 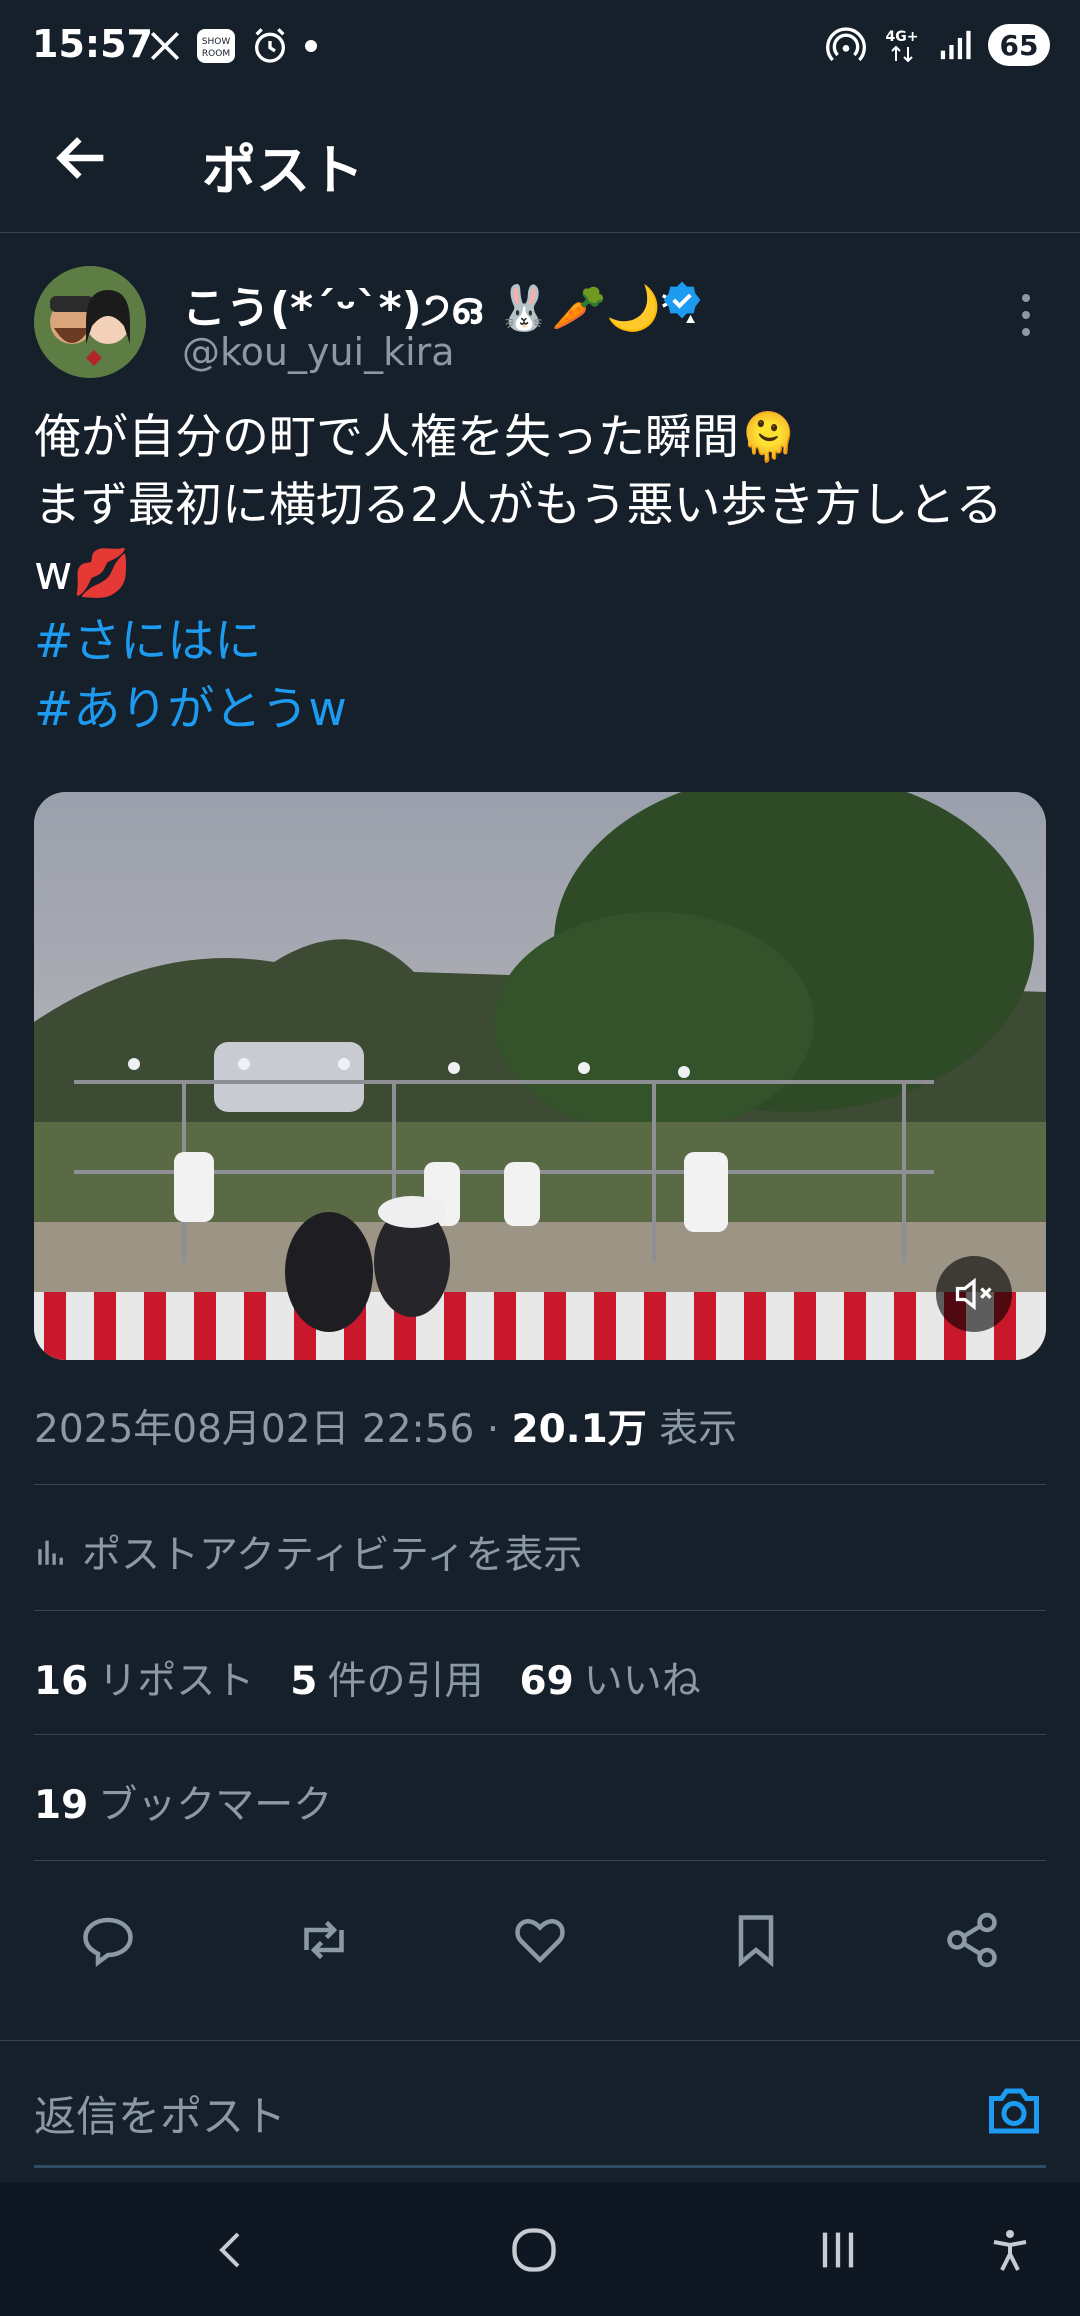 I want to click on display-name: こう(*´ᵕ`*)੭ഒ 🐰🥕🌙*ː, so click(x=440, y=304).